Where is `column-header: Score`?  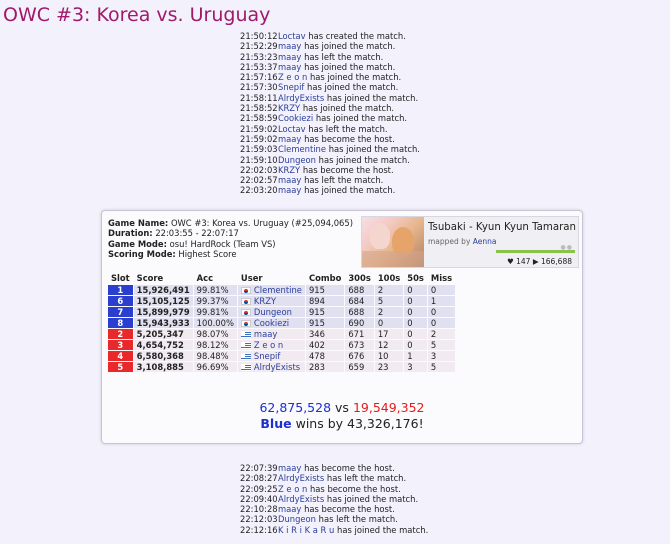 column-header: Score is located at coordinates (150, 278).